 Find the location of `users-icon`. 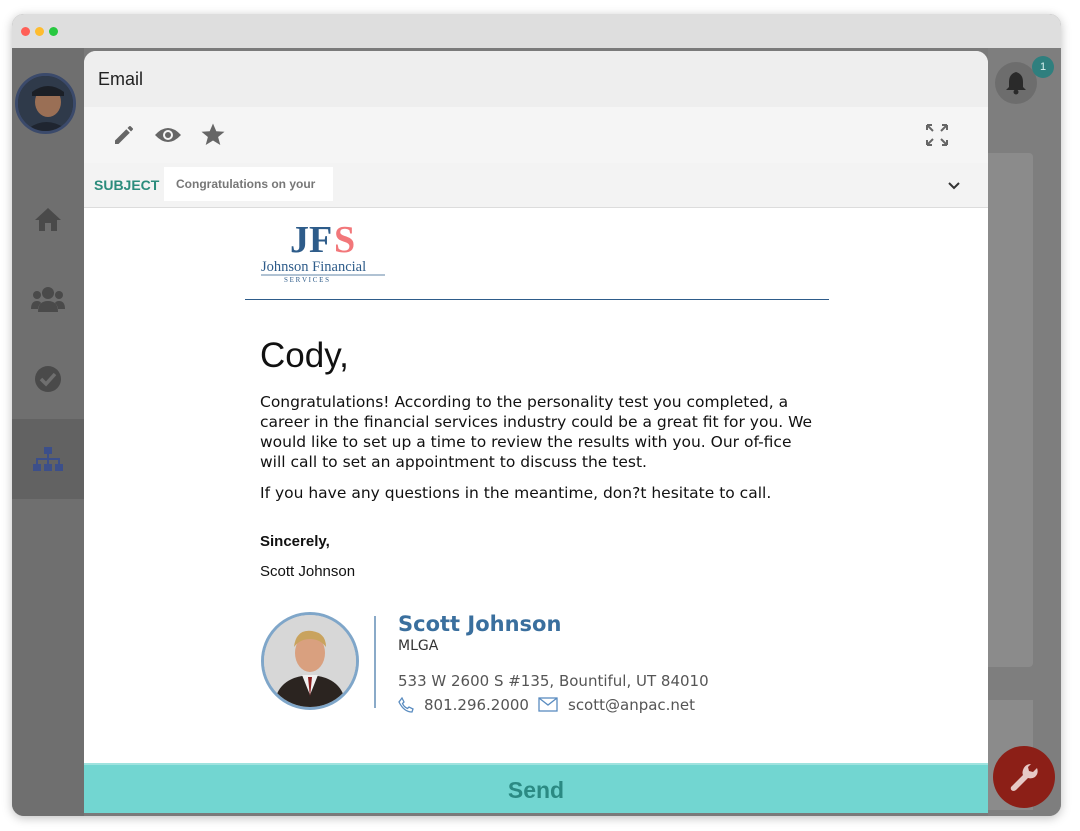

users-icon is located at coordinates (48, 299).